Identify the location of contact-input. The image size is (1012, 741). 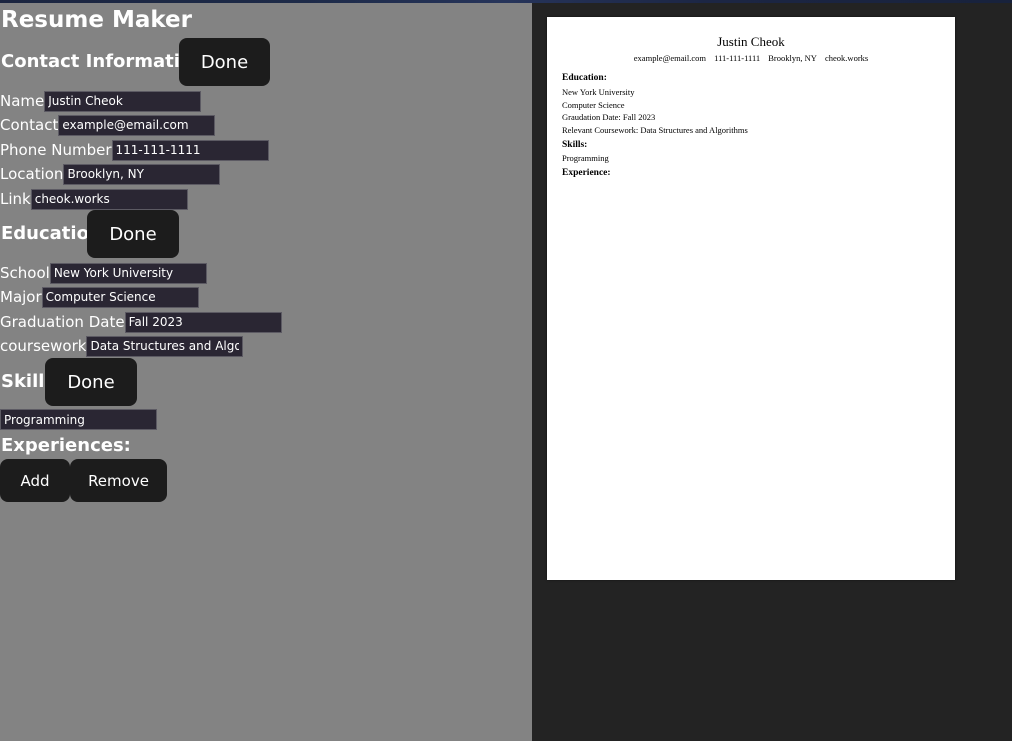
(137, 125).